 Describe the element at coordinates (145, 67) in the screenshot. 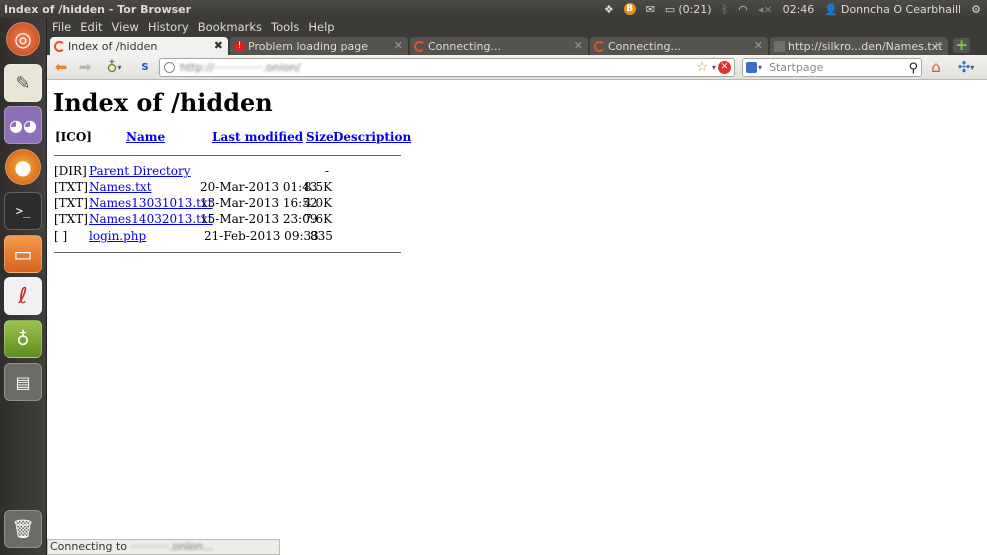

I see `noscript-button: S` at that location.